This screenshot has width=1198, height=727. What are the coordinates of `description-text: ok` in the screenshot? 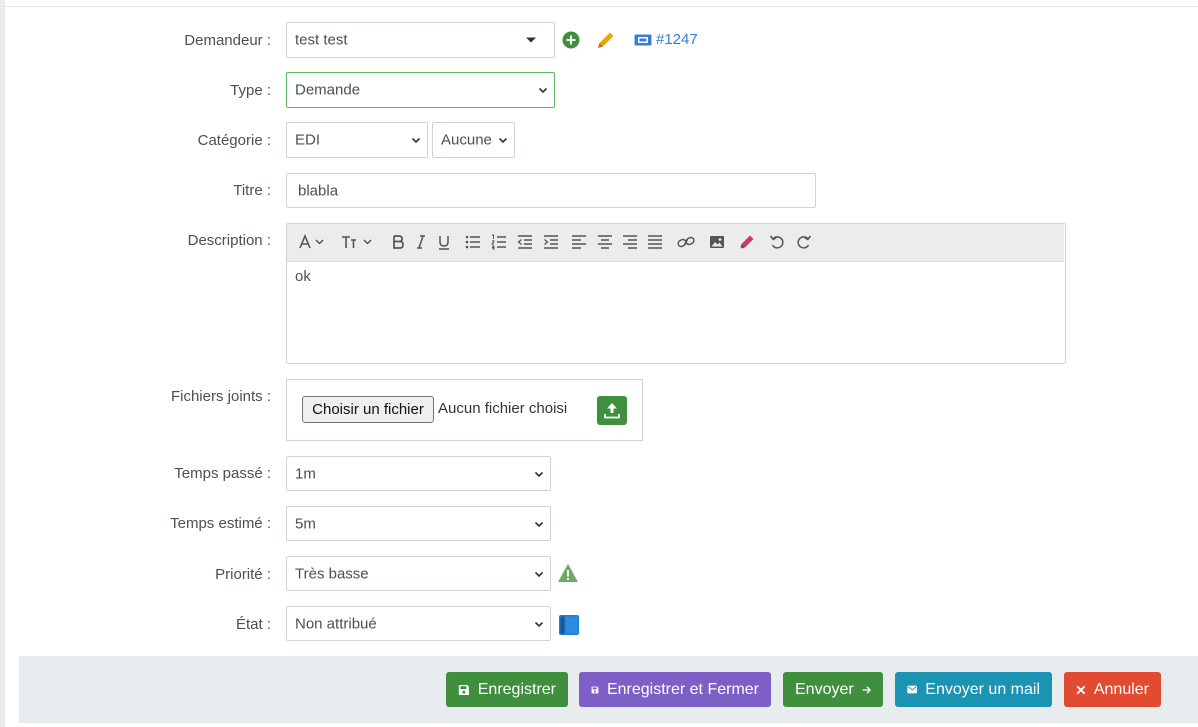 It's located at (303, 276).